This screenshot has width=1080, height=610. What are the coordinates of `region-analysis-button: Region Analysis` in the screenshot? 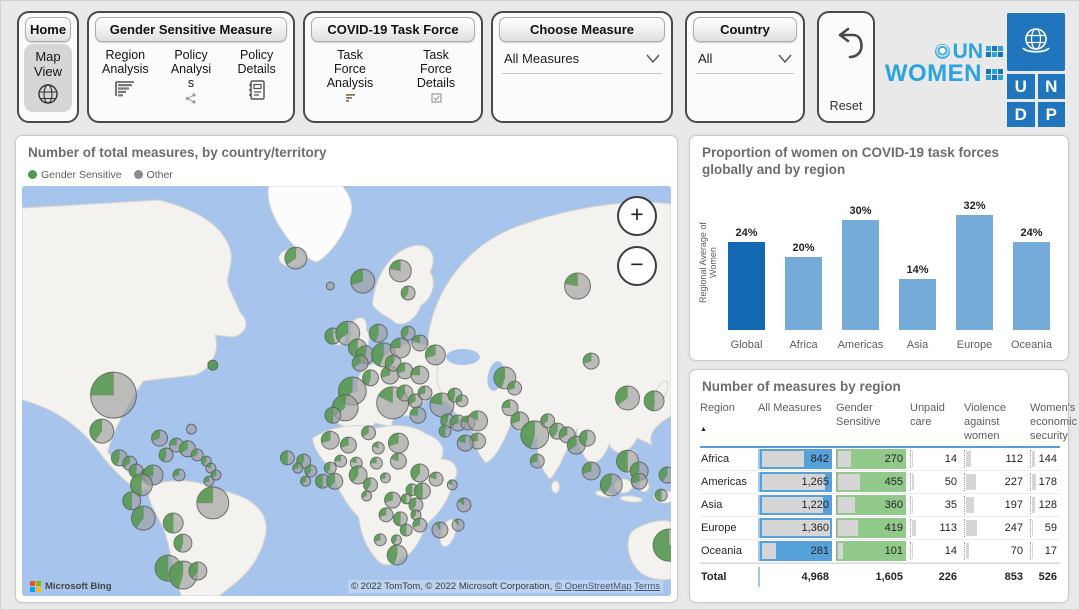 It's located at (125, 76).